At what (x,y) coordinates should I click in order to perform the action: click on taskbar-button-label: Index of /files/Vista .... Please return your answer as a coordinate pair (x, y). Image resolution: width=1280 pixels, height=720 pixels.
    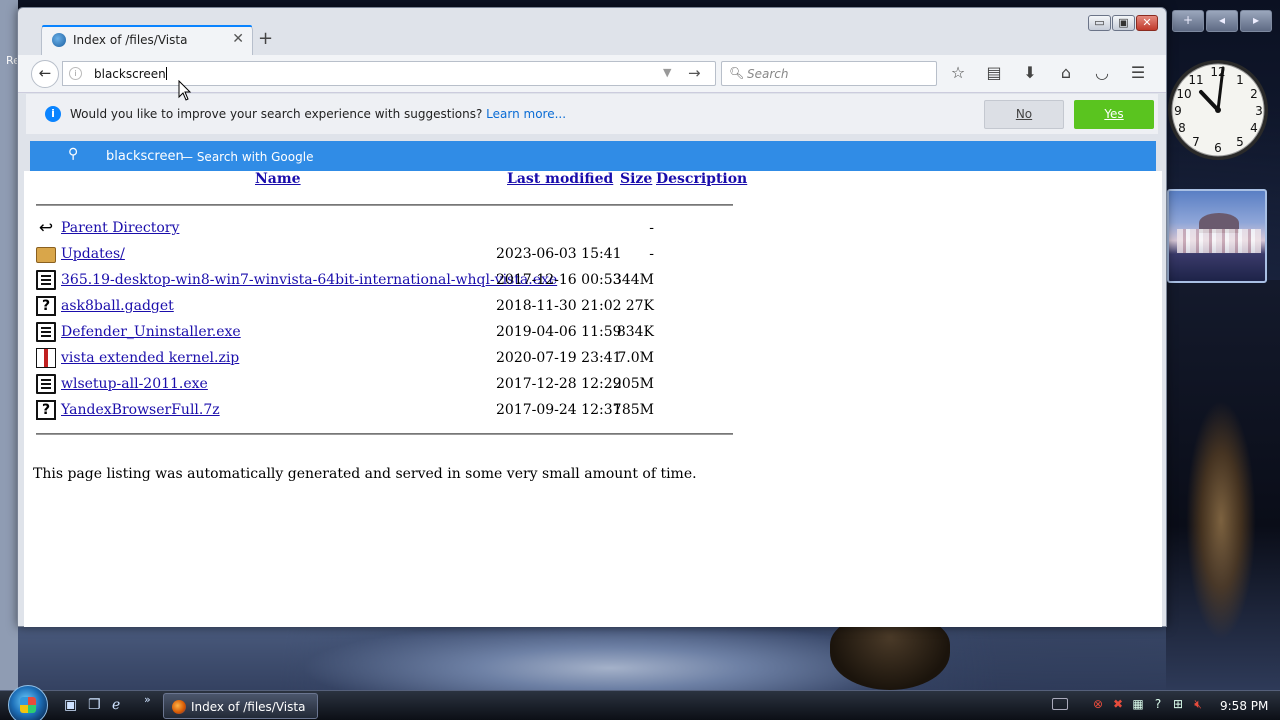
    Looking at the image, I should click on (248, 710).